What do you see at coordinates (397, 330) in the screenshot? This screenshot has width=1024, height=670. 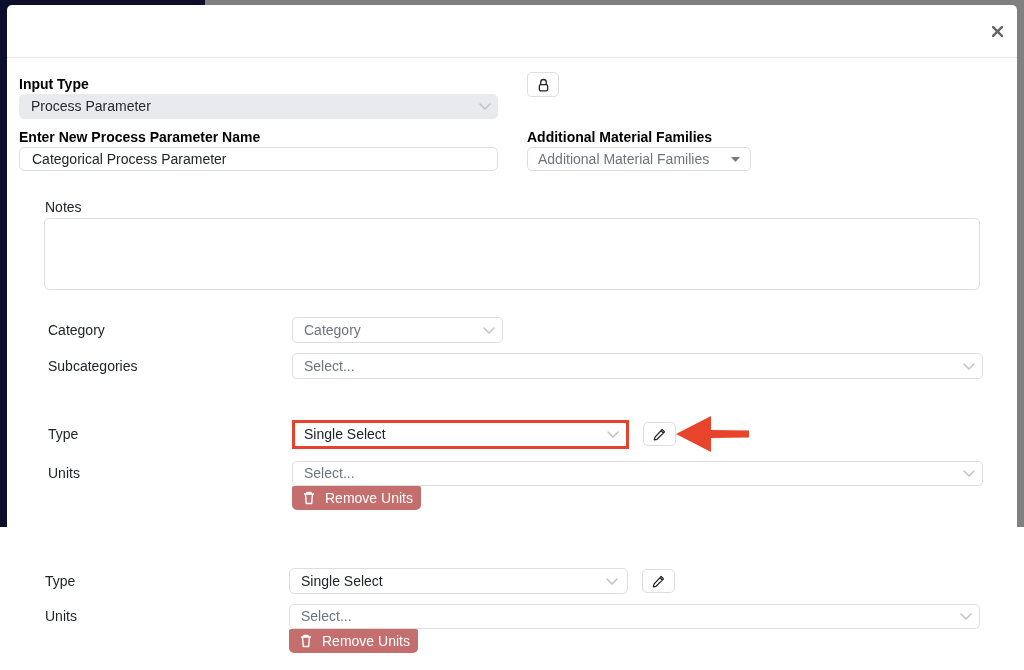 I see `category-select: Category` at bounding box center [397, 330].